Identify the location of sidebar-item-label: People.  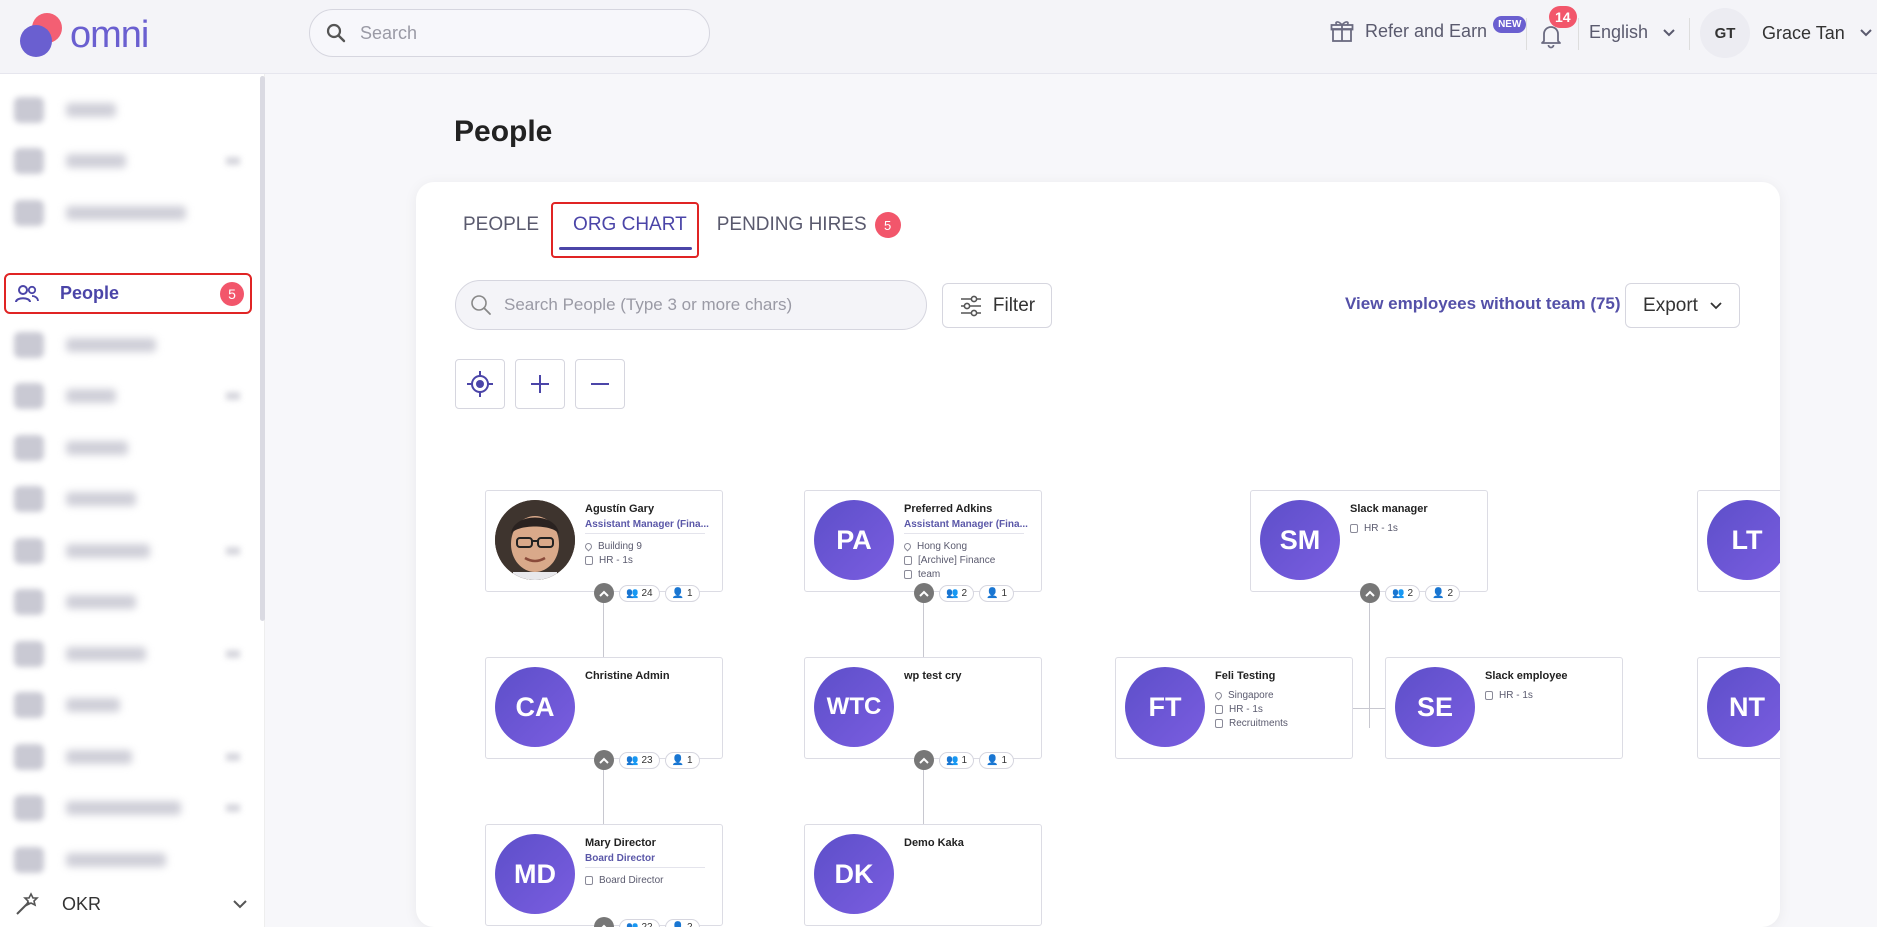
(90, 293).